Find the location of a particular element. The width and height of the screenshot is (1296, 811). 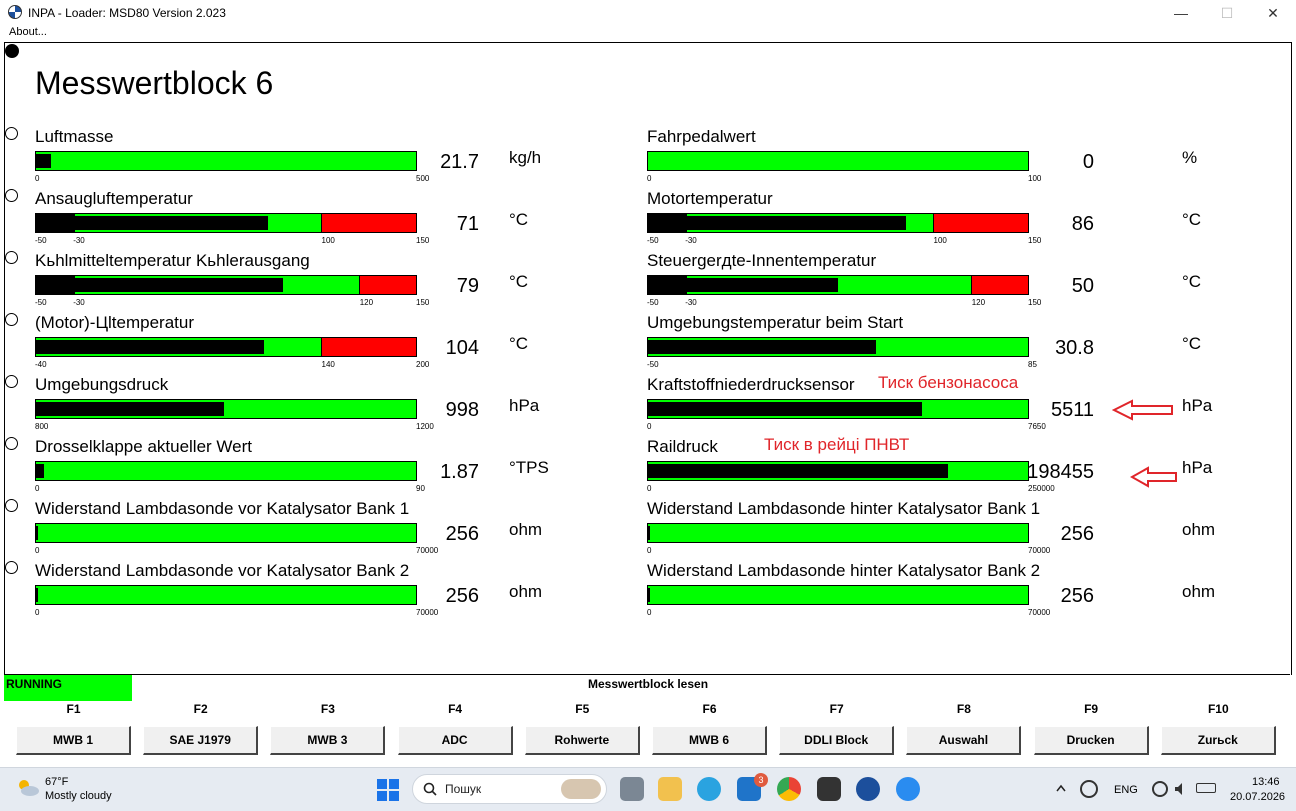

bmw-app-icon is located at coordinates (15, 12).